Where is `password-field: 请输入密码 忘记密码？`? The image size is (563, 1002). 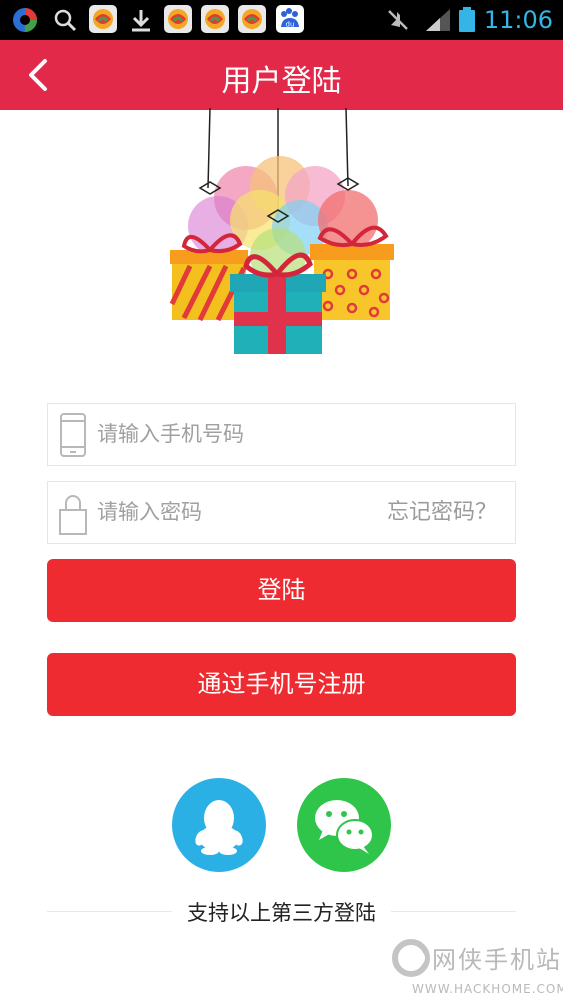 password-field: 请输入密码 忘记密码？ is located at coordinates (281, 512).